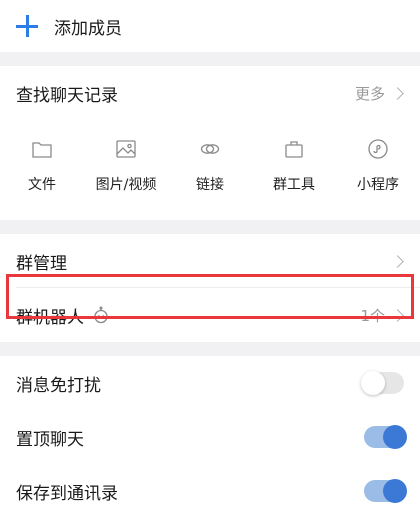 This screenshot has width=420, height=515. What do you see at coordinates (210, 166) in the screenshot?
I see `category-links: 链接` at bounding box center [210, 166].